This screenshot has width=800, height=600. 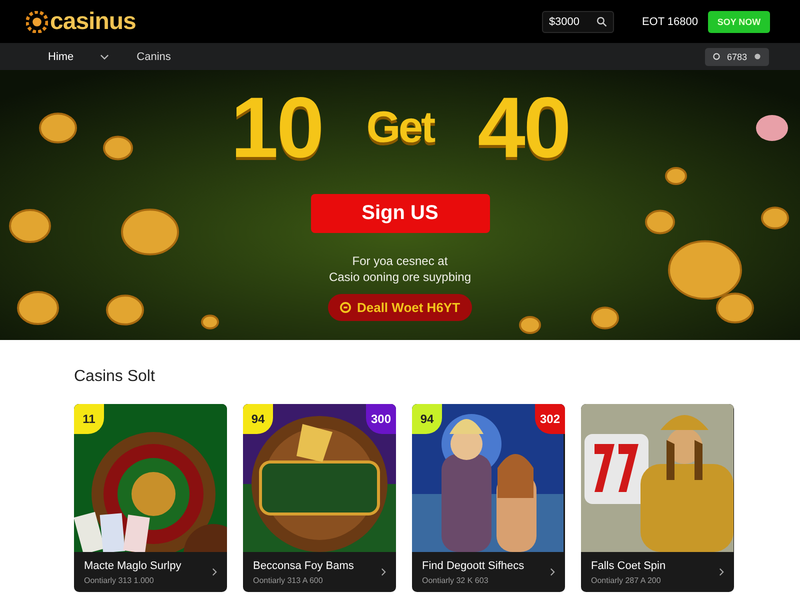 I want to click on ring-icon, so click(x=716, y=56).